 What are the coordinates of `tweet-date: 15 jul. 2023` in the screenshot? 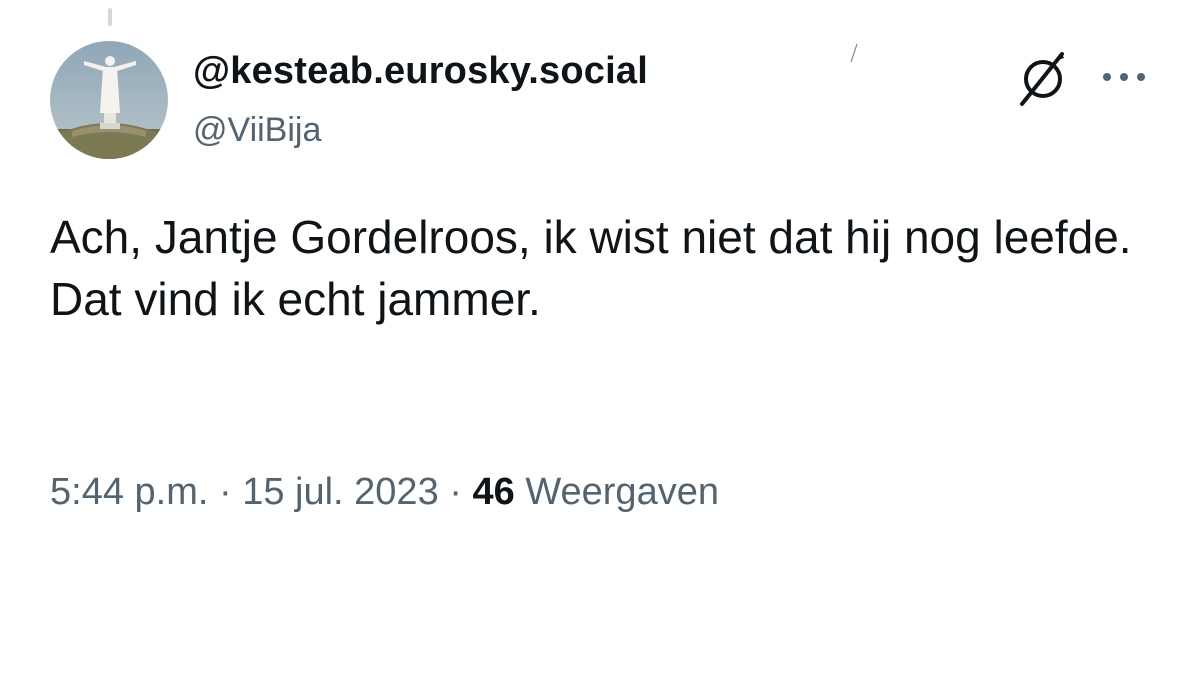 It's located at (340, 492).